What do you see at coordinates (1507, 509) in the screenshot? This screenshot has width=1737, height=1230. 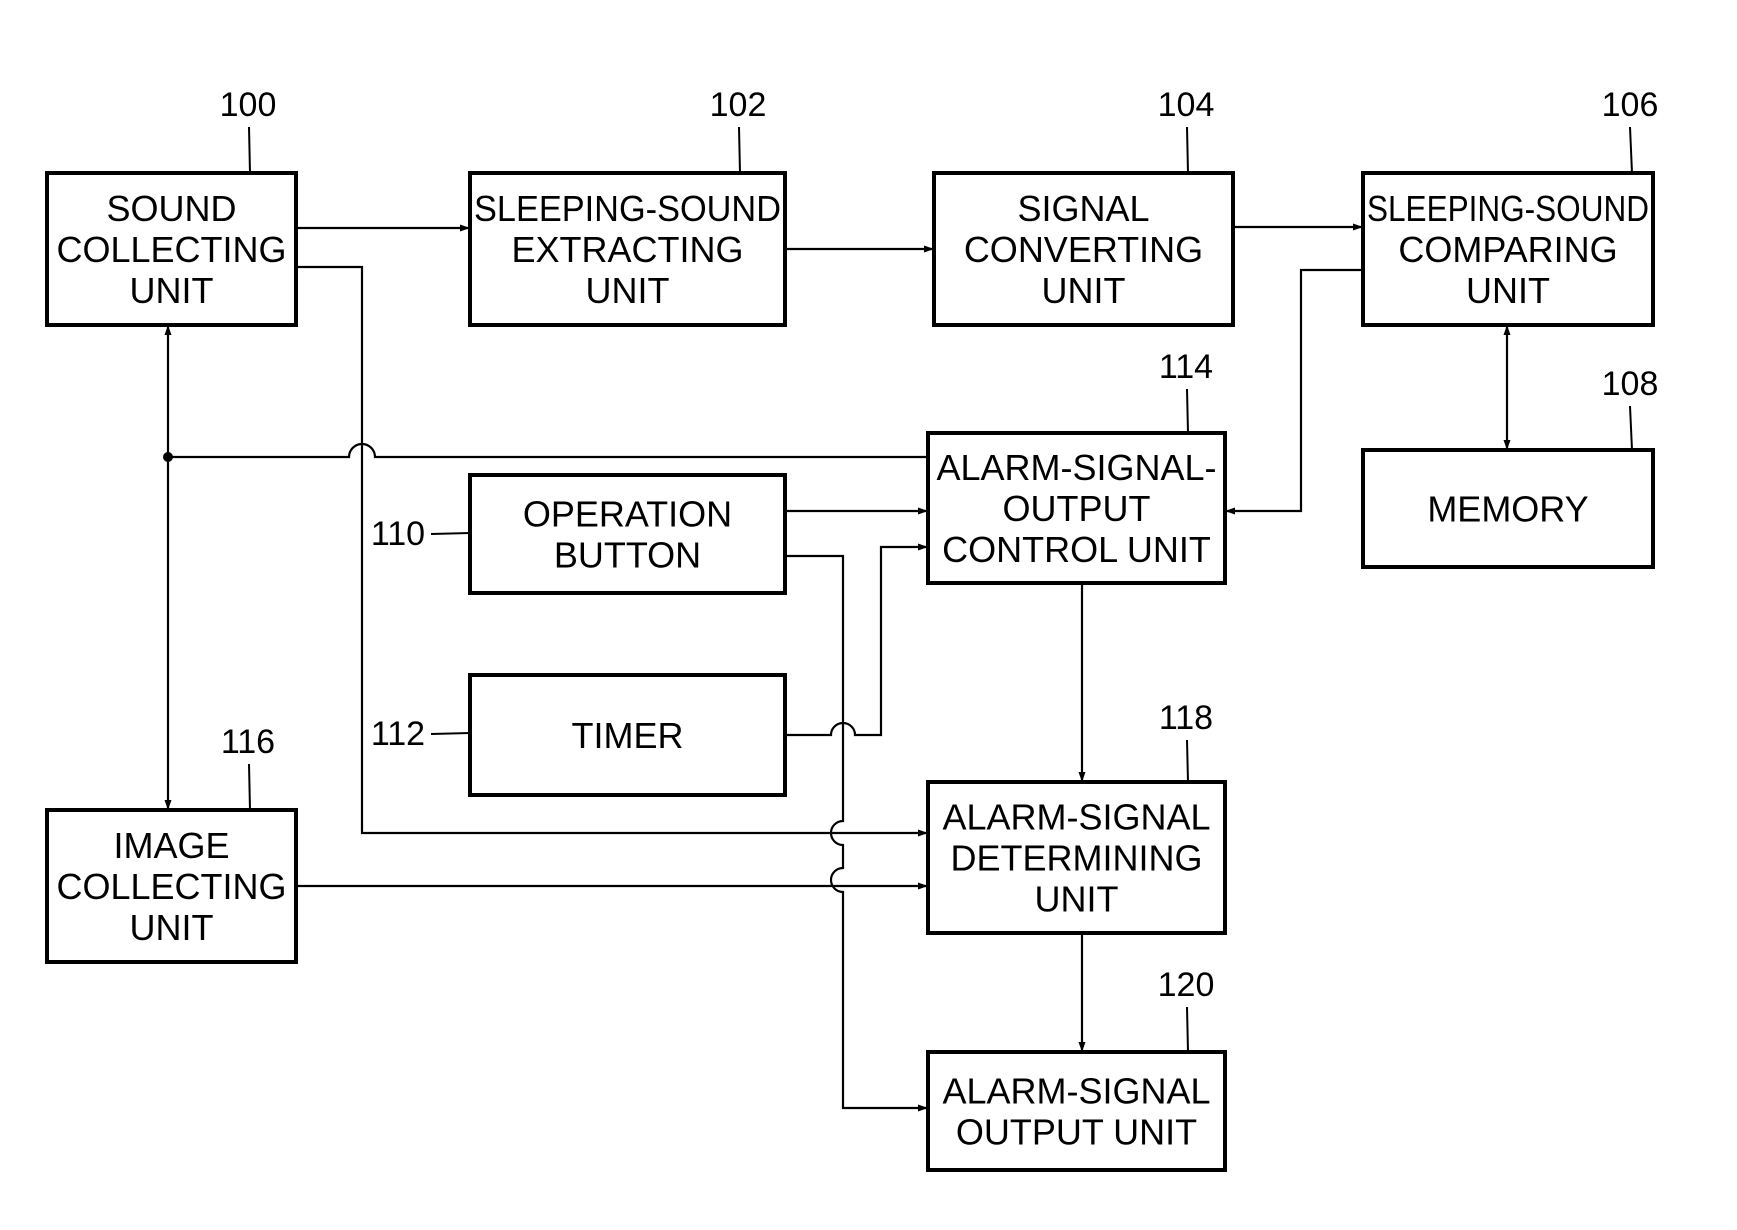 I see `block-108-label-line: MEMORY` at bounding box center [1507, 509].